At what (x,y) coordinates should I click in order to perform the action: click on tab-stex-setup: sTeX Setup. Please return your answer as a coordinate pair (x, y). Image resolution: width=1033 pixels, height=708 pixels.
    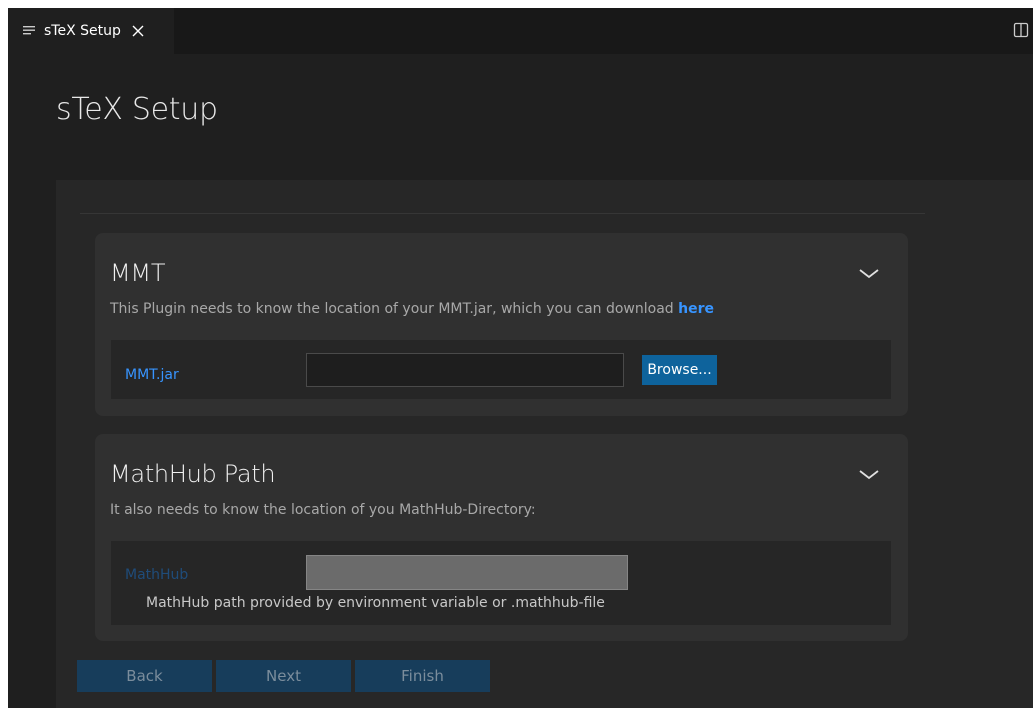
    Looking at the image, I should click on (91, 31).